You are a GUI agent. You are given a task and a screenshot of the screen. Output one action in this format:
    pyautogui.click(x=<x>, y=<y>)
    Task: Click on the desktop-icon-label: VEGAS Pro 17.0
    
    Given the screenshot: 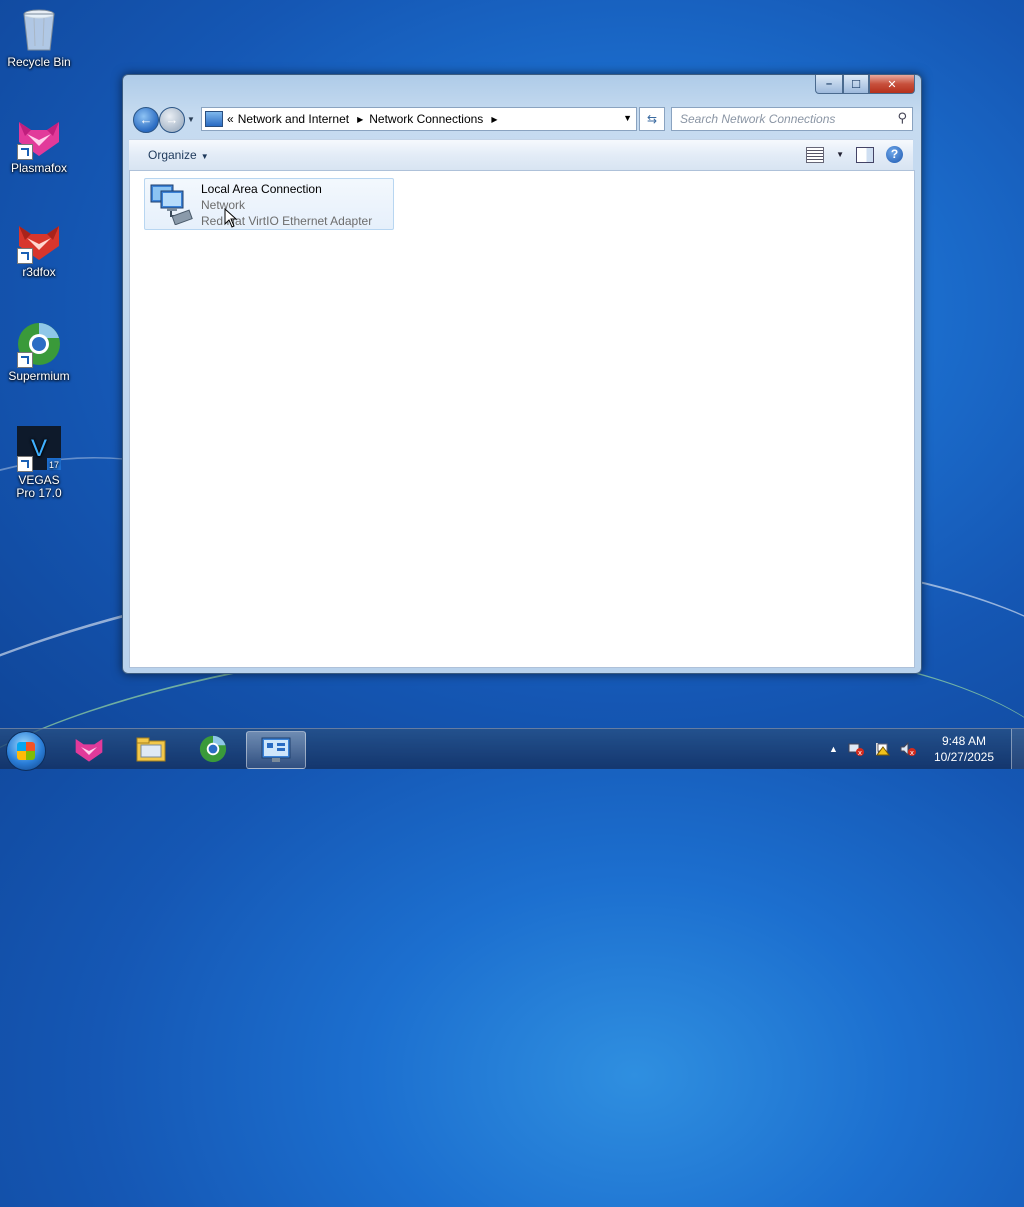 What is the action you would take?
    pyautogui.click(x=39, y=486)
    